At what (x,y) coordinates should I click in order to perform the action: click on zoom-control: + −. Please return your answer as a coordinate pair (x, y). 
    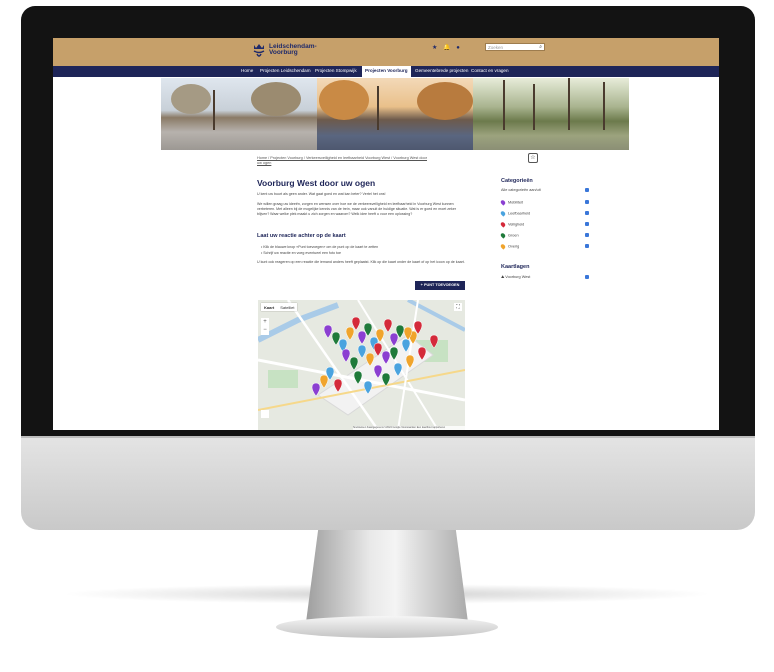
    Looking at the image, I should click on (265, 326).